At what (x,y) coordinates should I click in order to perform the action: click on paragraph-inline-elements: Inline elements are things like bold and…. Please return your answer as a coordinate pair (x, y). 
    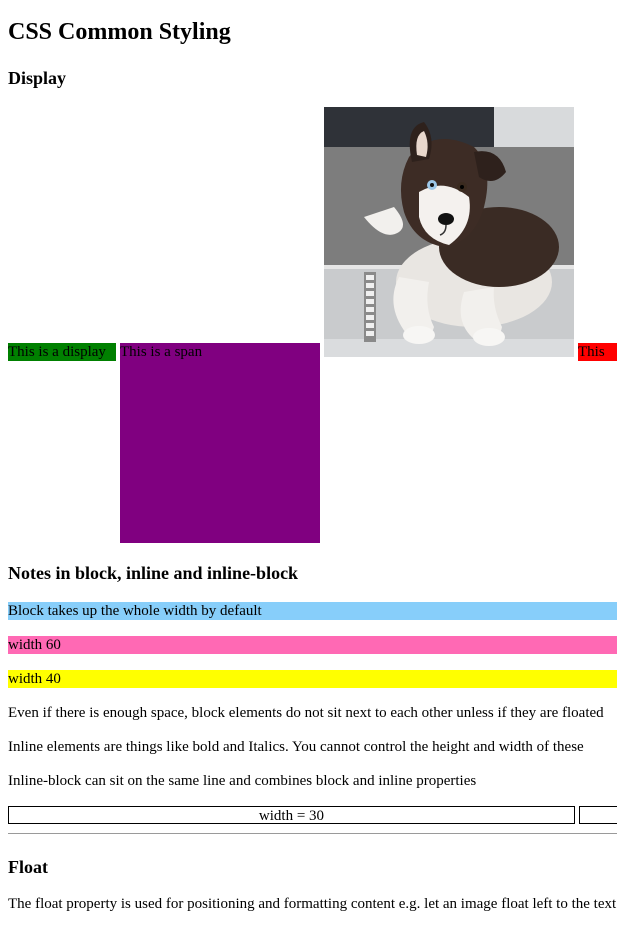
    Looking at the image, I should click on (296, 747).